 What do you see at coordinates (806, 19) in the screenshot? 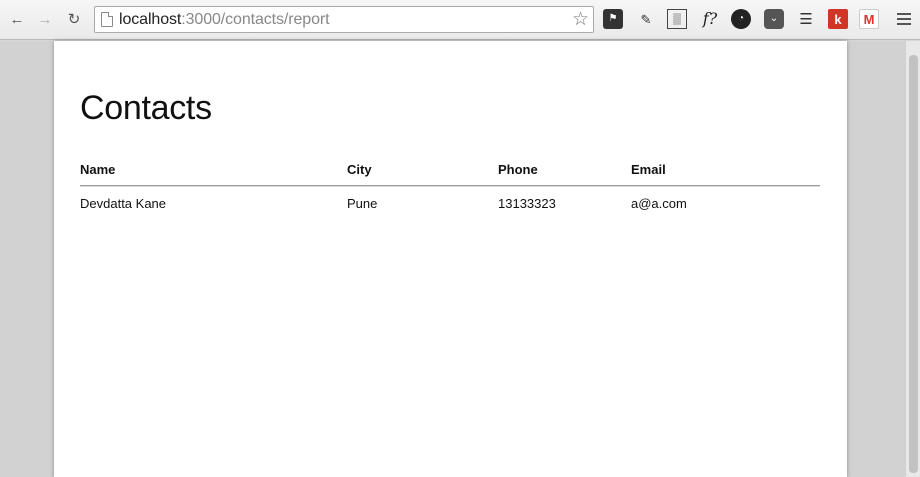
I see `layers-icon: ☰` at bounding box center [806, 19].